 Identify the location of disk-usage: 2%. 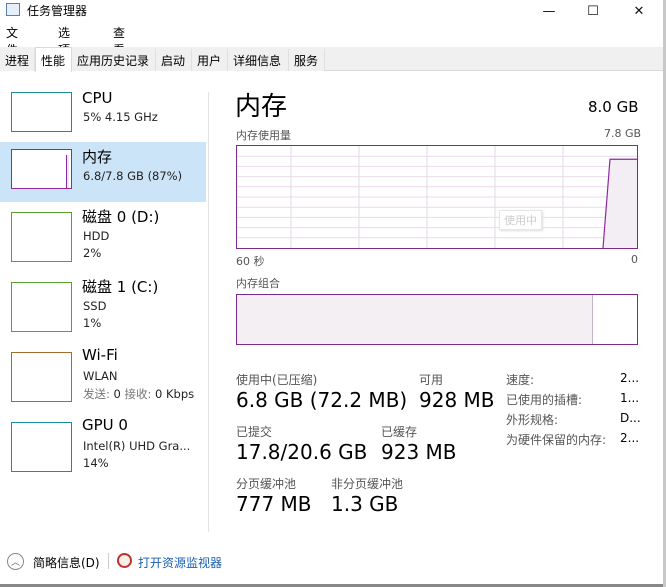
(92, 253).